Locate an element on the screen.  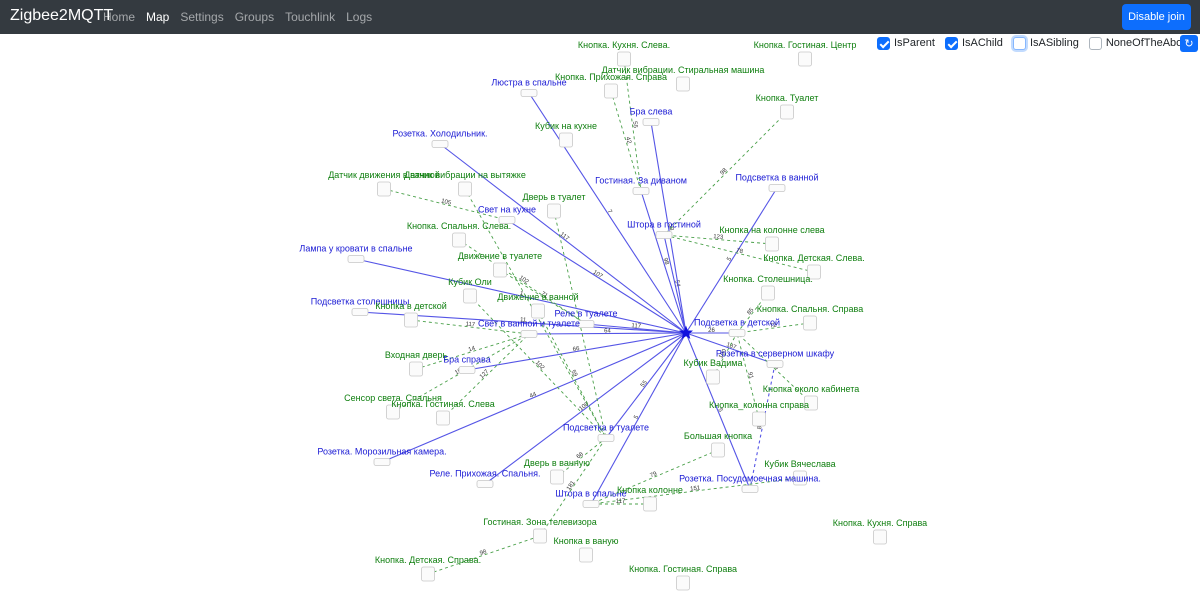
link-lqi-label: 5 is located at coordinates (729, 259).